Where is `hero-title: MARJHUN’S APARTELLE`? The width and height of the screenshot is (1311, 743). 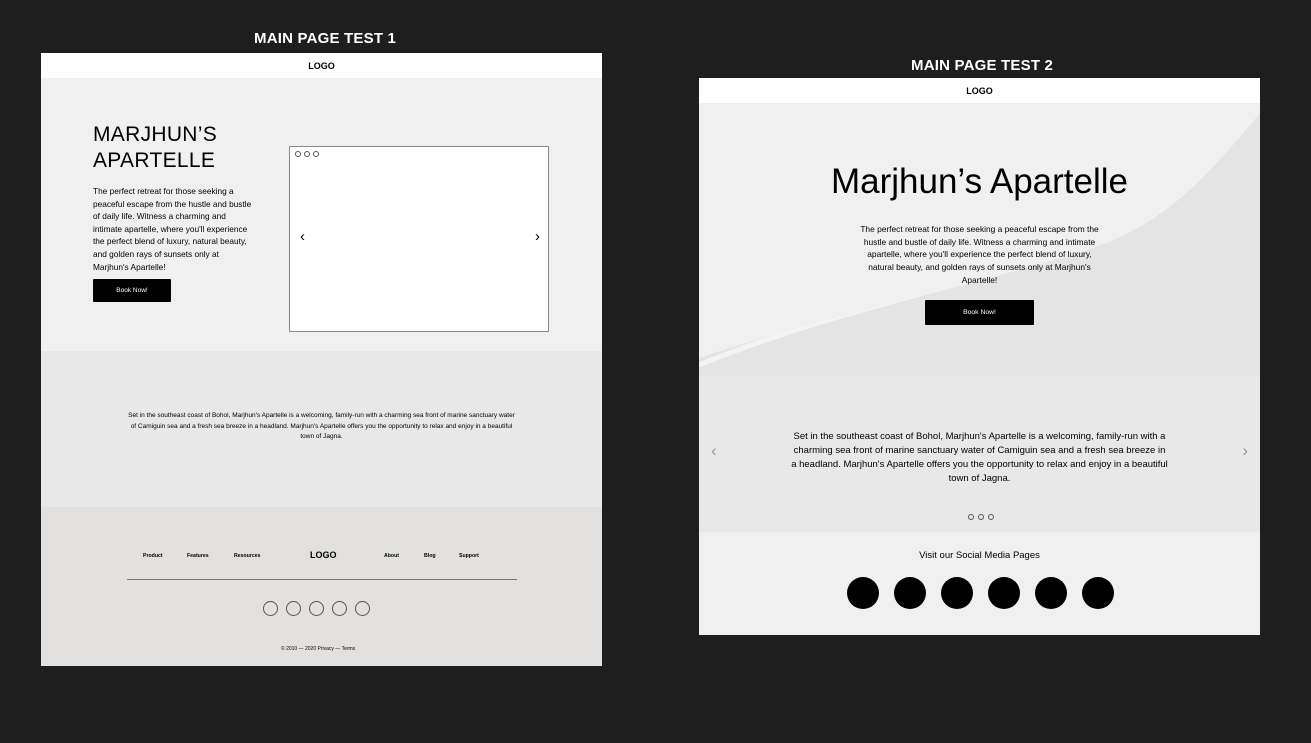
hero-title: MARJHUN’S APARTELLE is located at coordinates (155, 147).